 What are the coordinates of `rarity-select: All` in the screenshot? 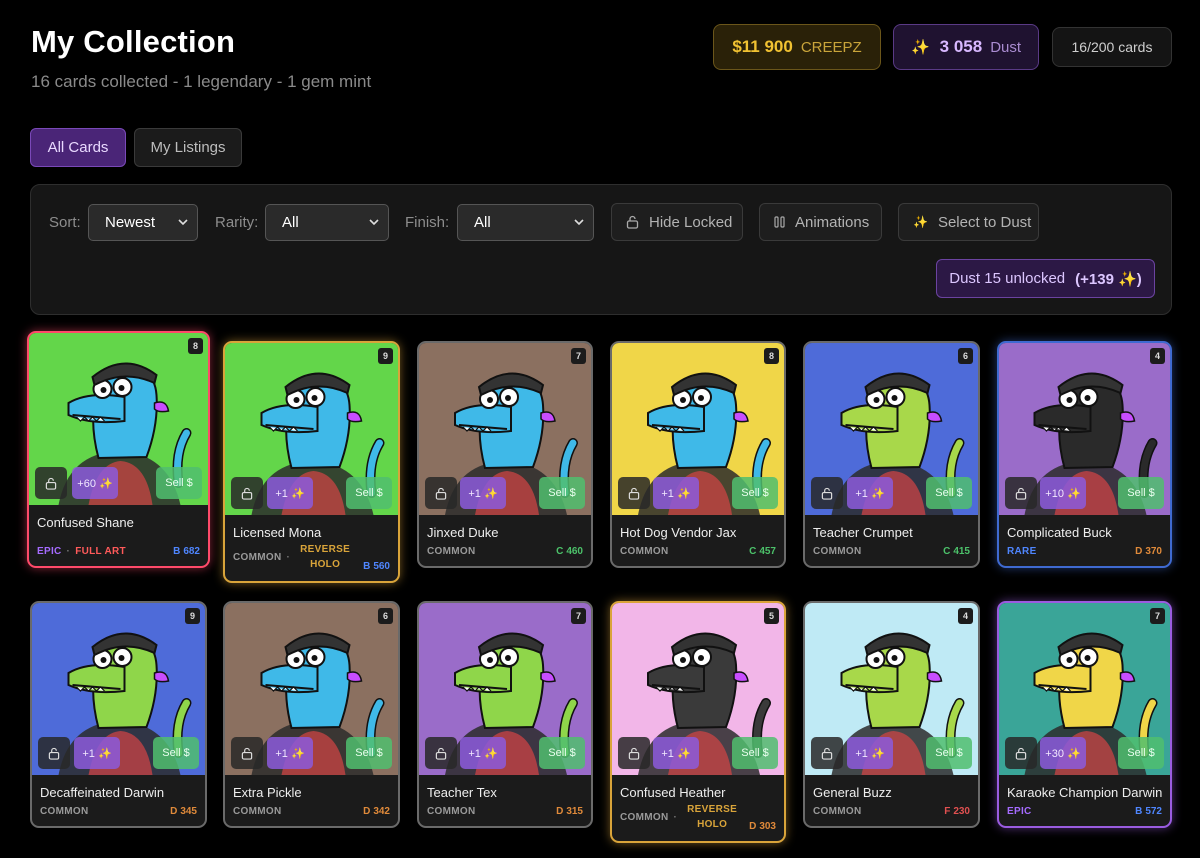 It's located at (327, 222).